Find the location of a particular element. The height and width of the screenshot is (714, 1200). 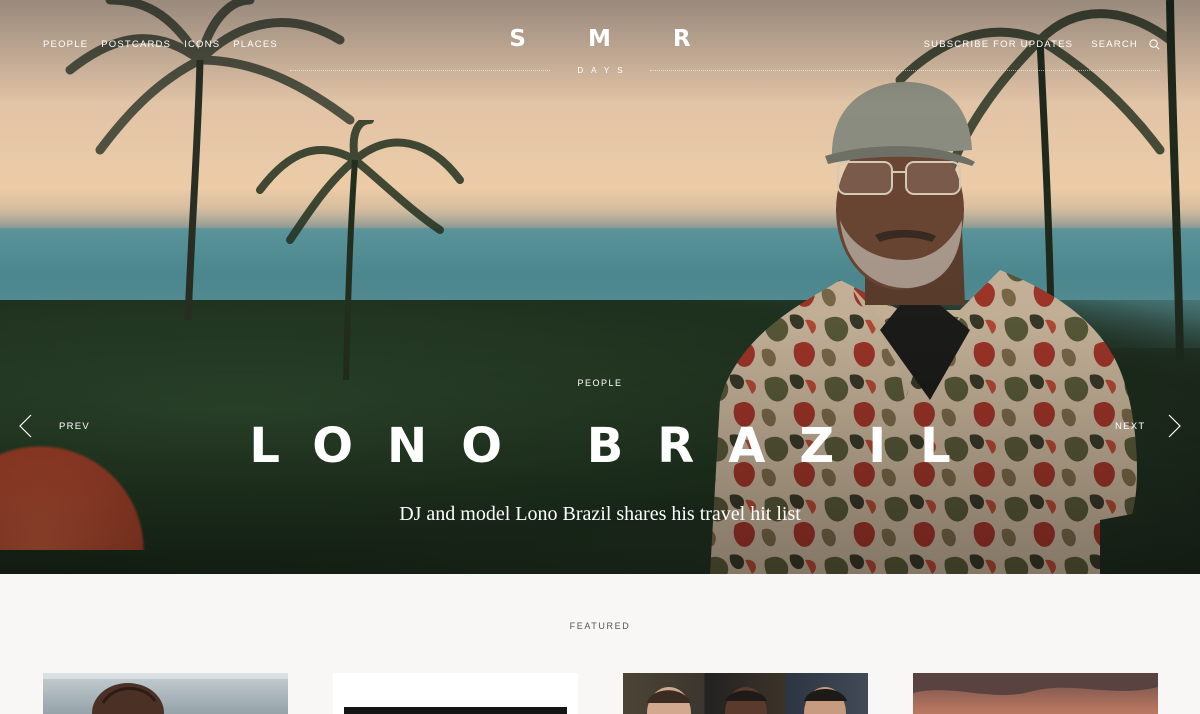

search-icon is located at coordinates (1154, 44).